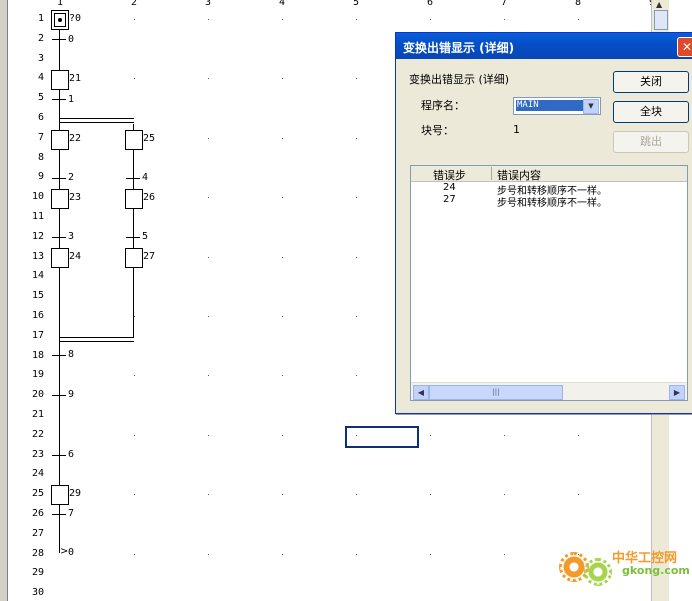  What do you see at coordinates (459, 79) in the screenshot?
I see `dialog-heading: 变换出错显示 (详细)` at bounding box center [459, 79].